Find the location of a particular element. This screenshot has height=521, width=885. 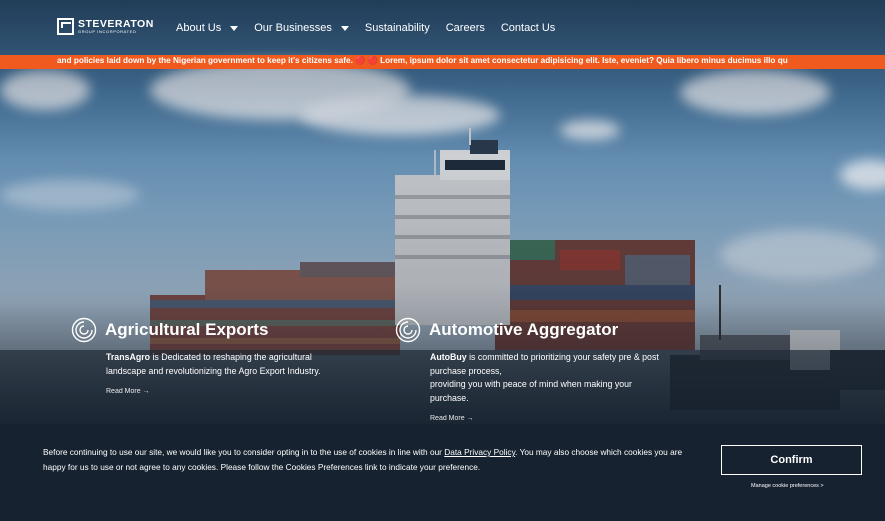

nav-sustainability-label: Sustainability is located at coordinates (397, 28).